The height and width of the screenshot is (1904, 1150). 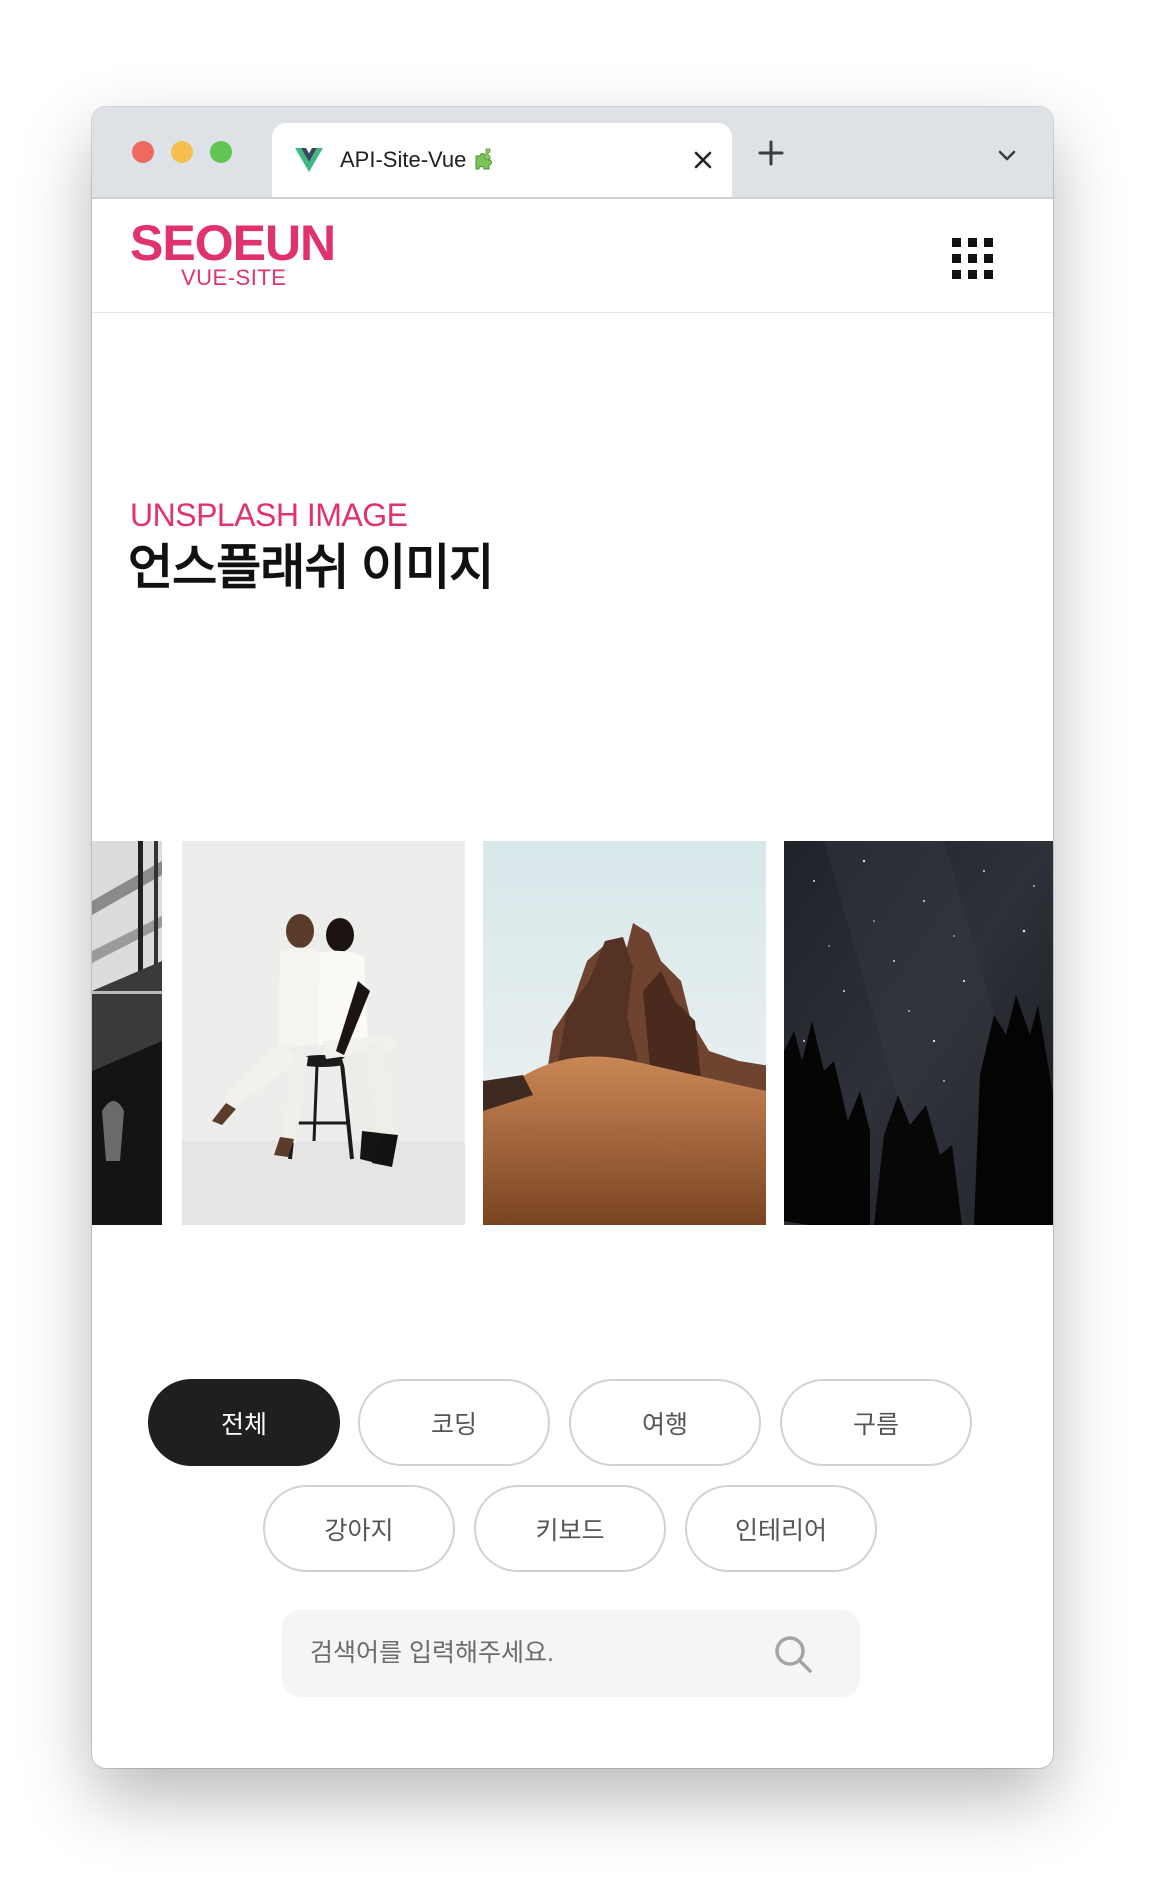 I want to click on maximize-window-button, so click(x=221, y=152).